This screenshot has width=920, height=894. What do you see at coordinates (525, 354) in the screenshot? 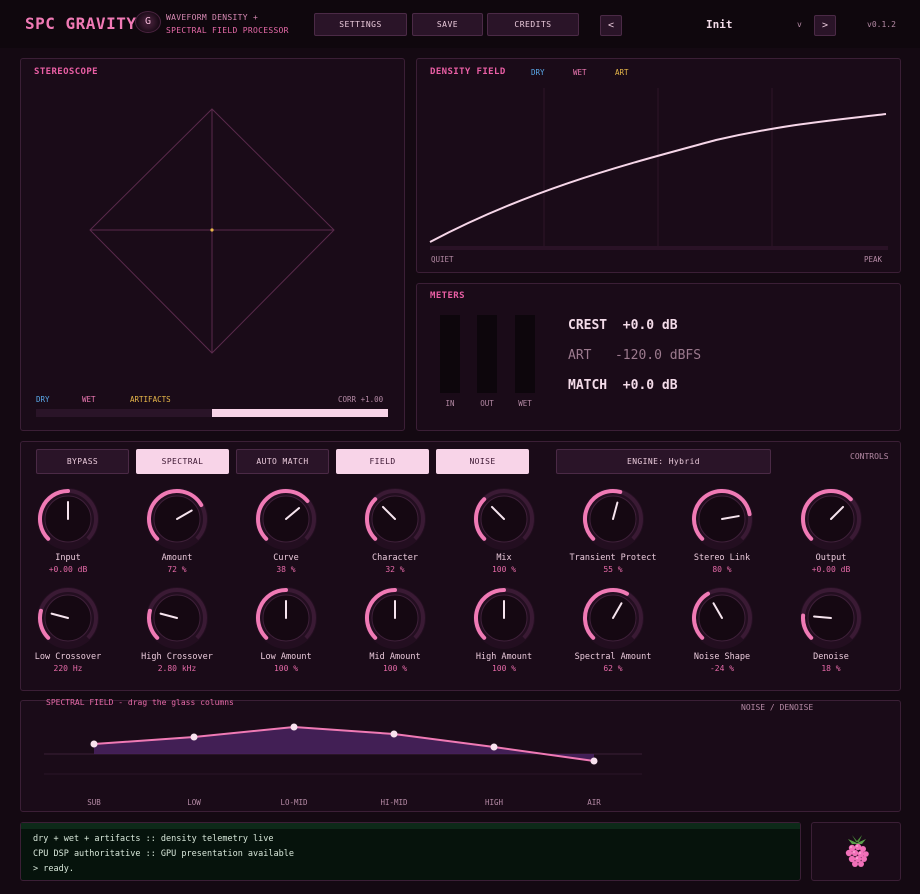
I see `meter-wet` at bounding box center [525, 354].